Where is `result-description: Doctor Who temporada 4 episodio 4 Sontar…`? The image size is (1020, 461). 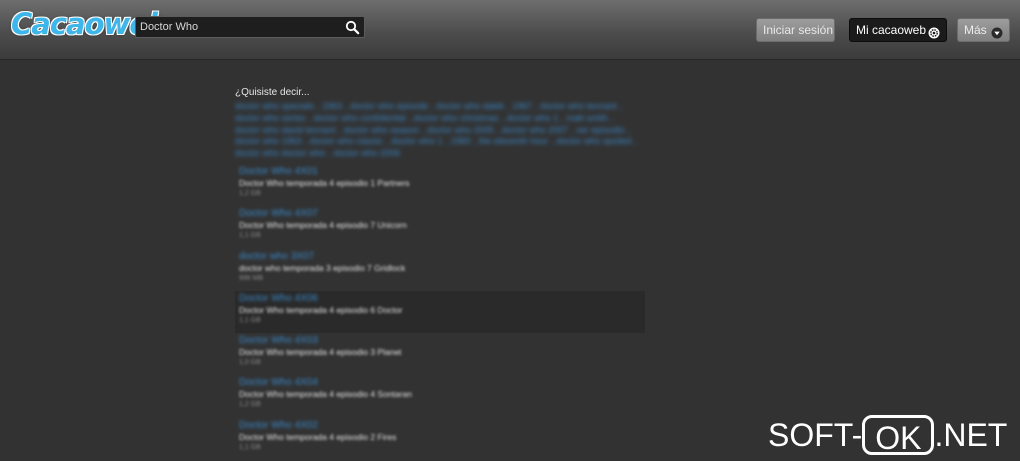
result-description: Doctor Who temporada 4 episodio 4 Sontar… is located at coordinates (325, 394).